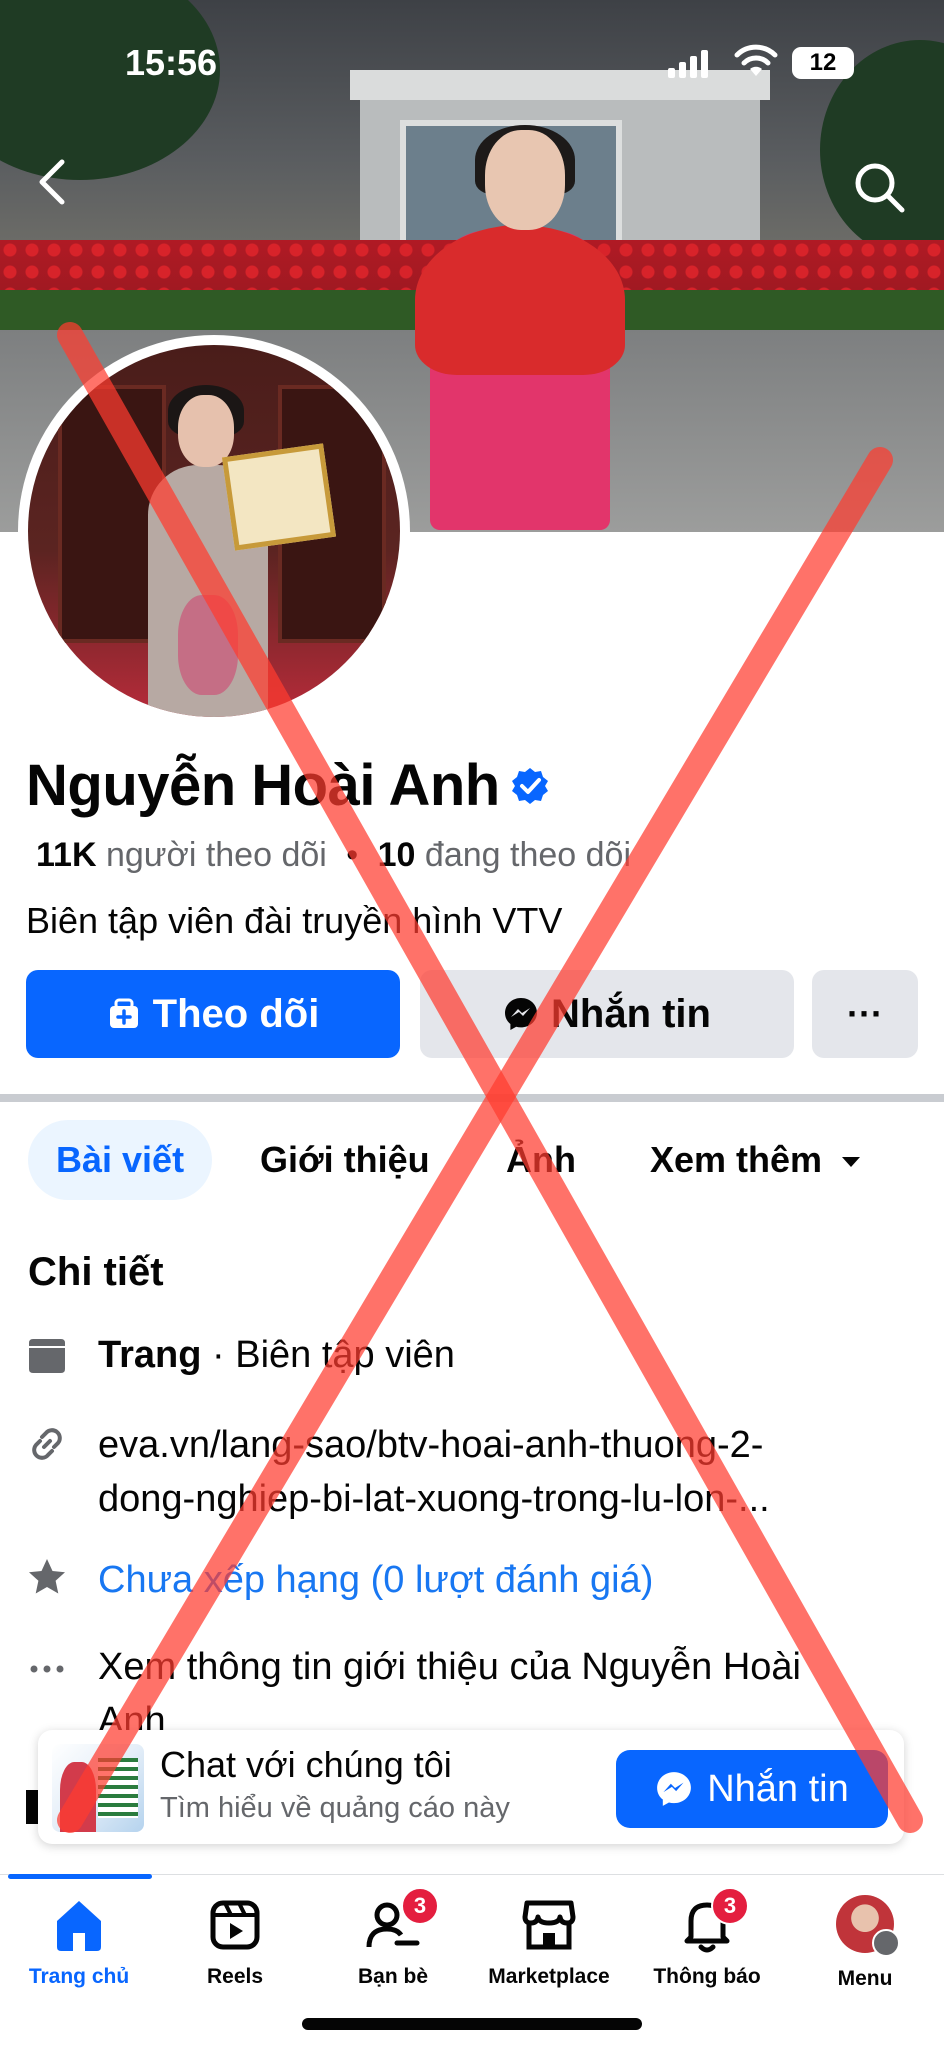  I want to click on profile-stats: 11K người theo dõi • 10 đang theo dõi, so click(333, 855).